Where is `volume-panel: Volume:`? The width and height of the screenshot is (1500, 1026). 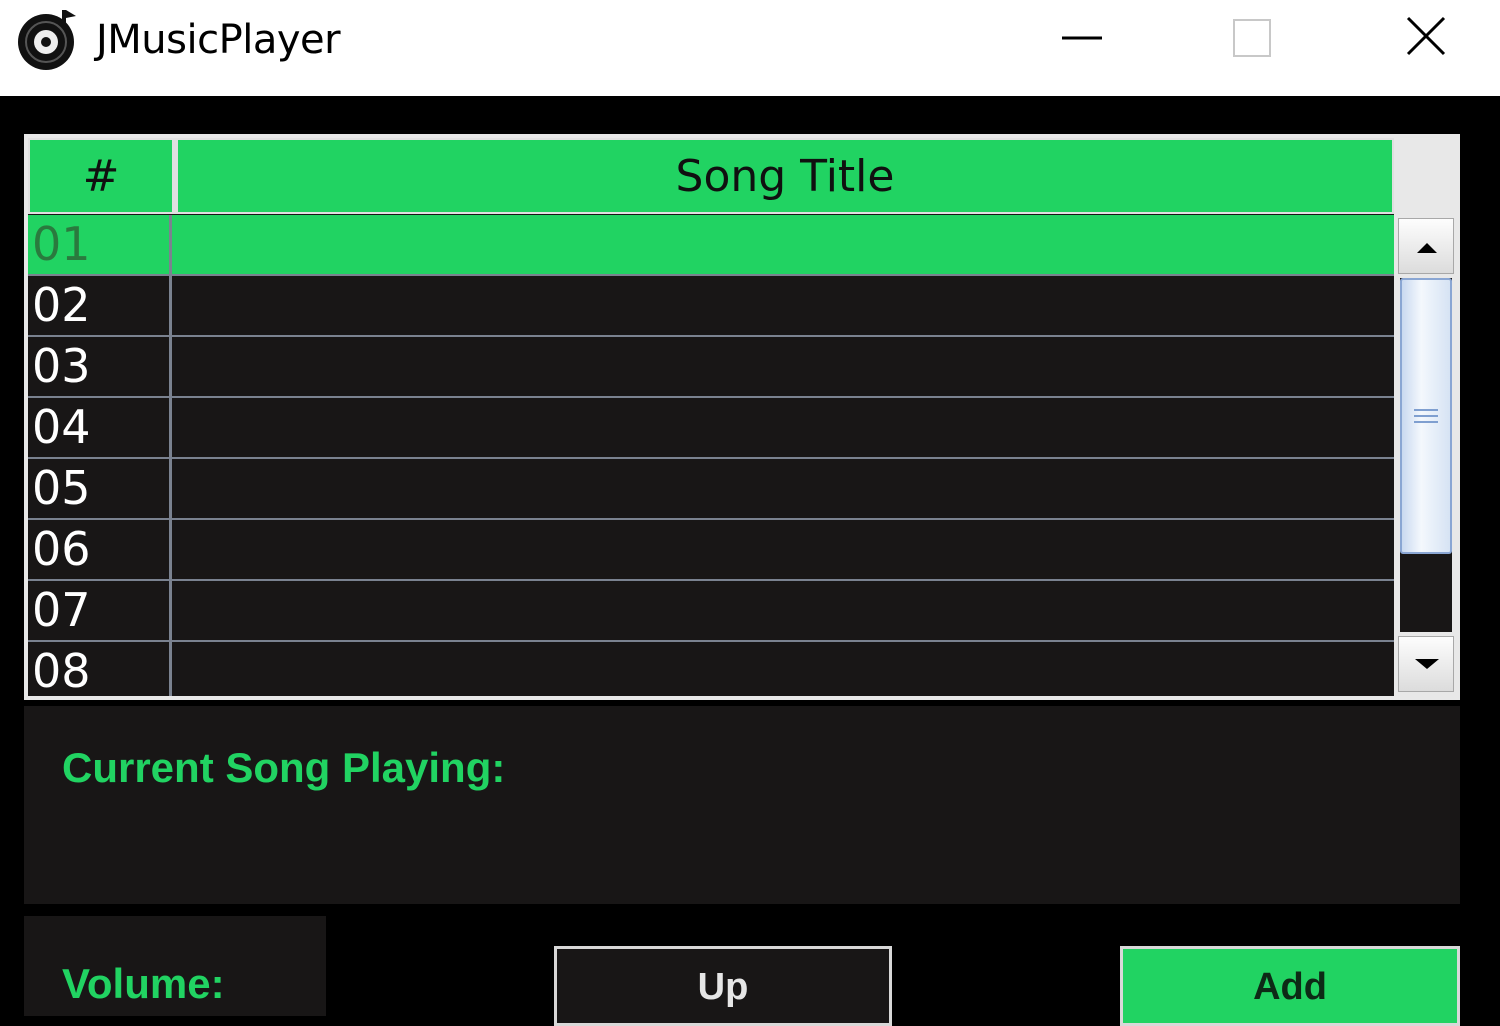
volume-panel: Volume: is located at coordinates (175, 966).